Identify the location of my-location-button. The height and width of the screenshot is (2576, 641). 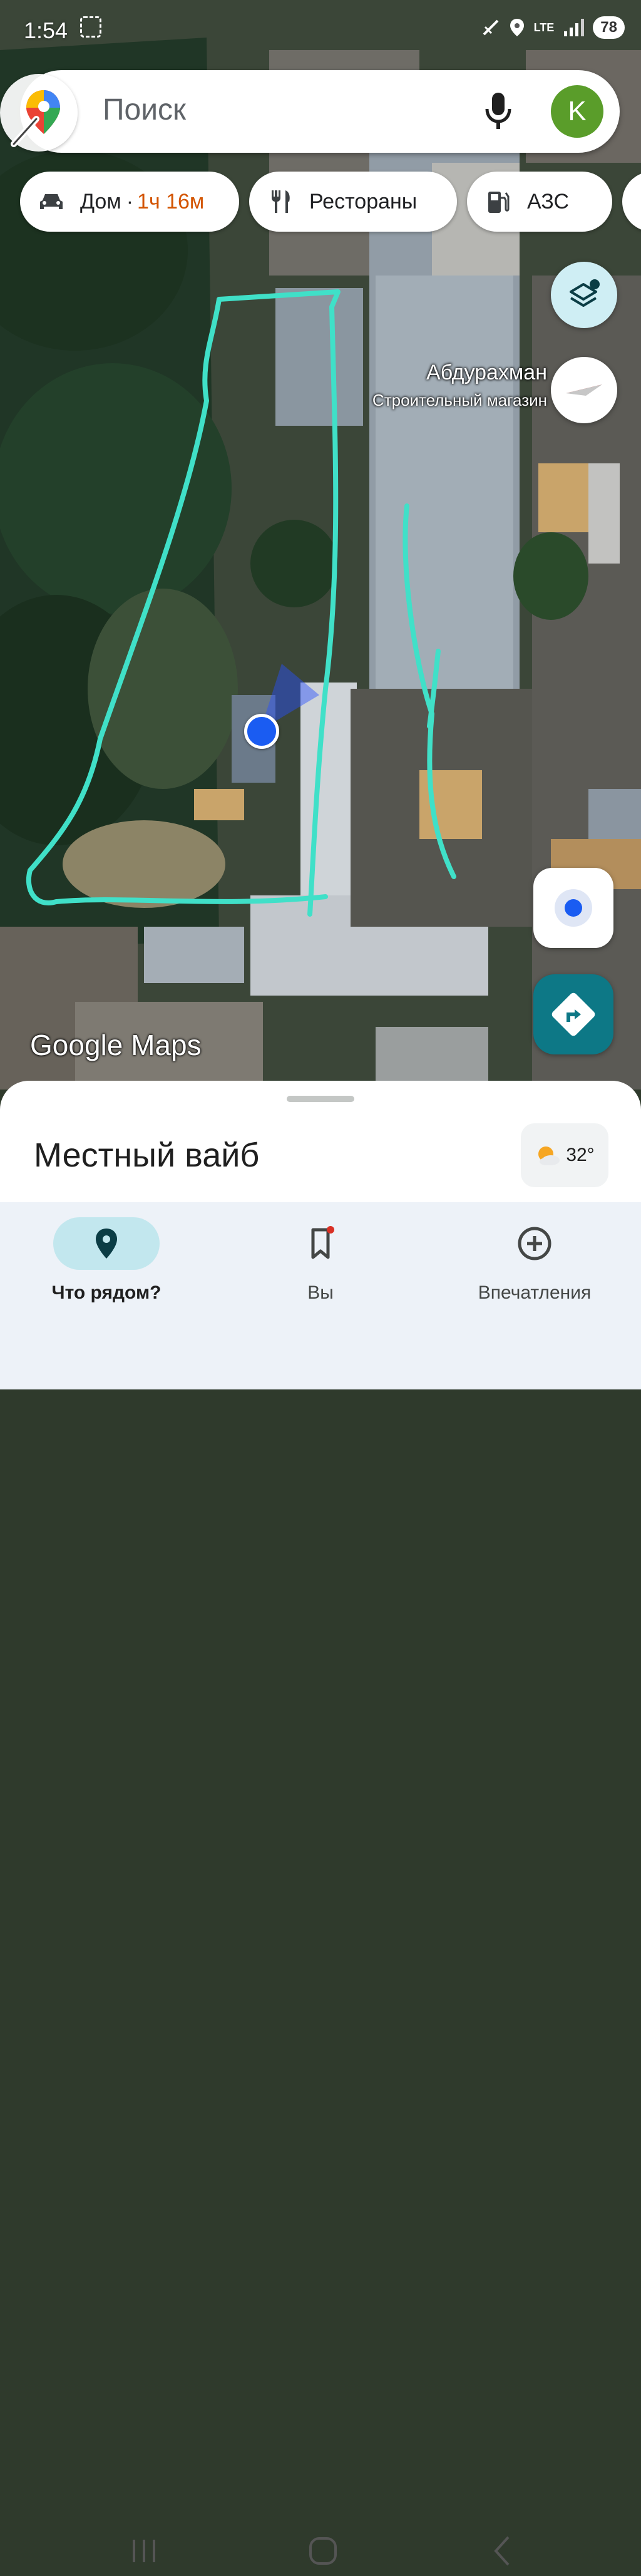
(573, 908).